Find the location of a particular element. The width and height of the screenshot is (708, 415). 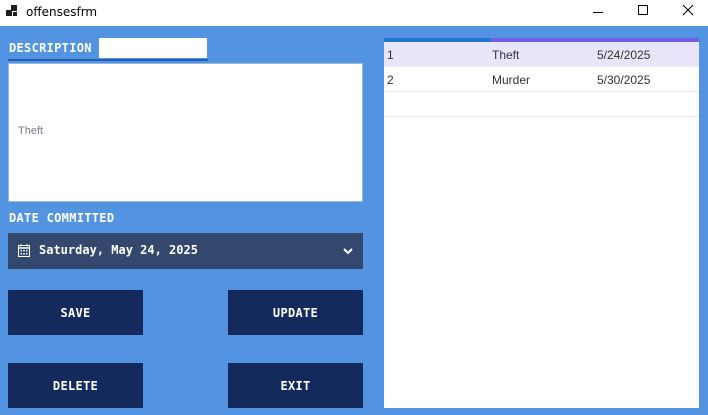

title-bar: offensesfrm is located at coordinates (354, 13).